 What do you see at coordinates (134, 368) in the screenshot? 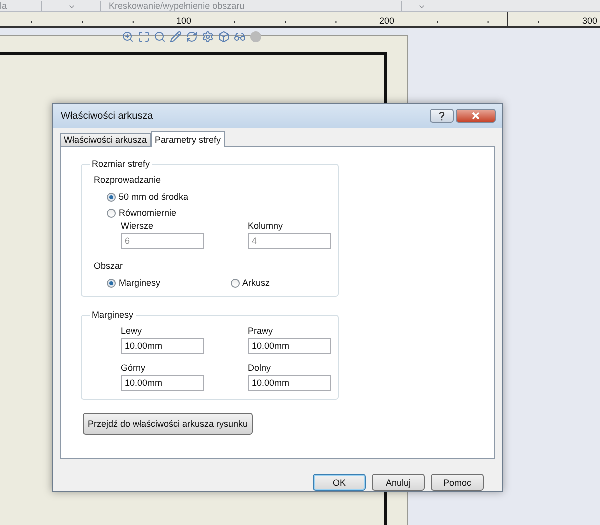
I see `field-label: Górny` at bounding box center [134, 368].